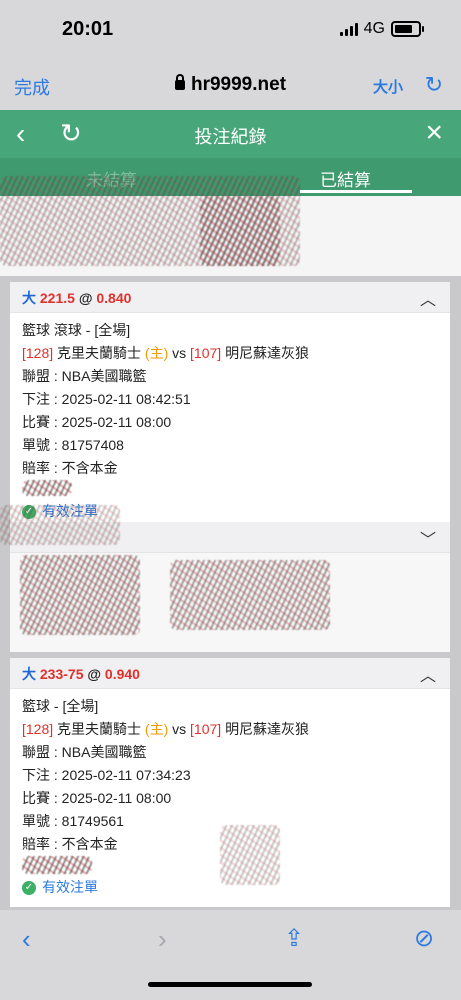  I want to click on reload-icon: ↻, so click(434, 85).